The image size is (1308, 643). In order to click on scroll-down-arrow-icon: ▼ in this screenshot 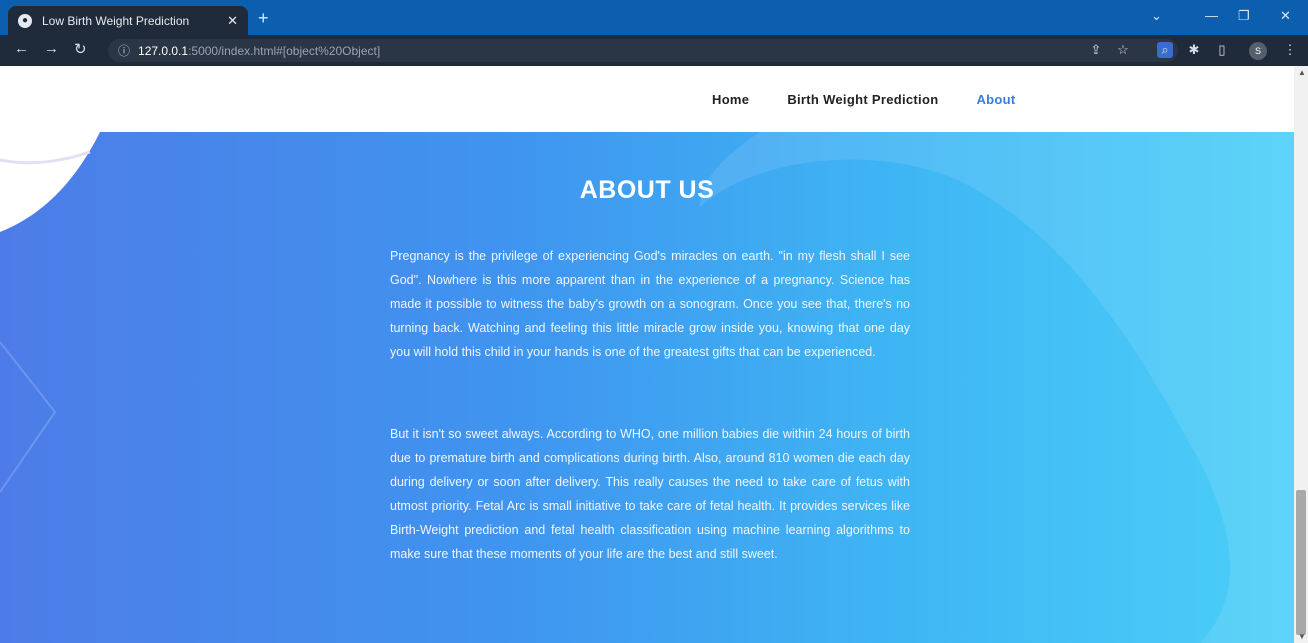, I will do `click(1302, 636)`.